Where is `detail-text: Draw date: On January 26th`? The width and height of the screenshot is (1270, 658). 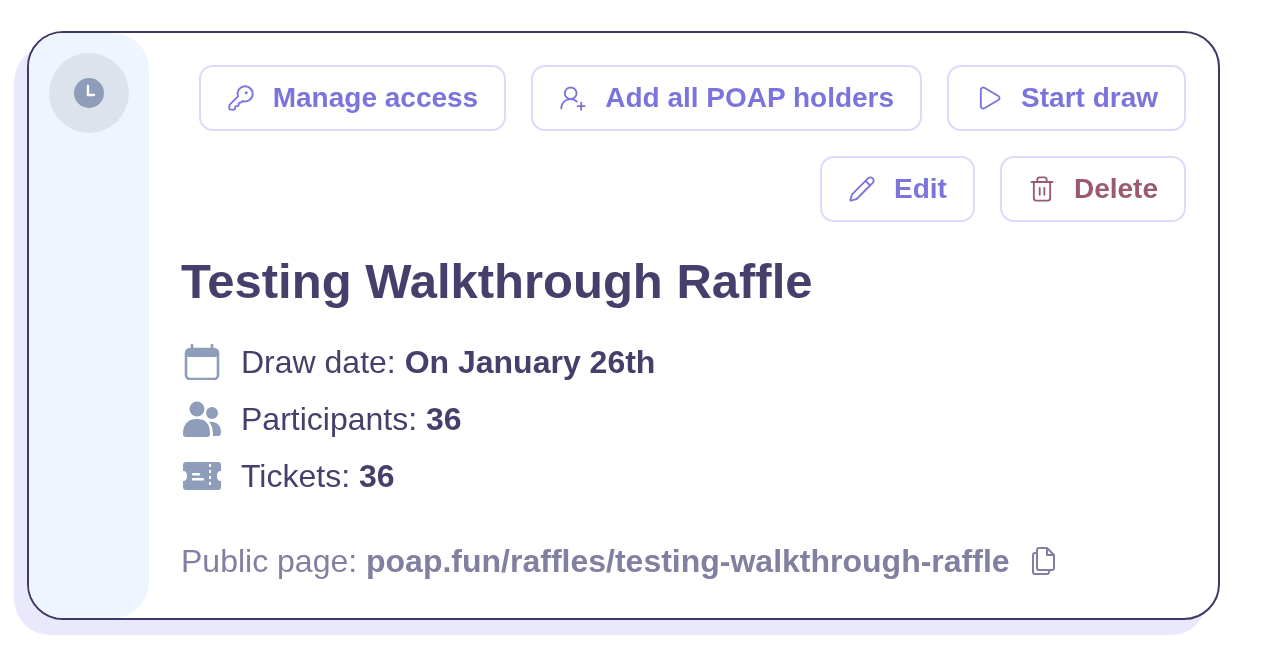 detail-text: Draw date: On January 26th is located at coordinates (448, 362).